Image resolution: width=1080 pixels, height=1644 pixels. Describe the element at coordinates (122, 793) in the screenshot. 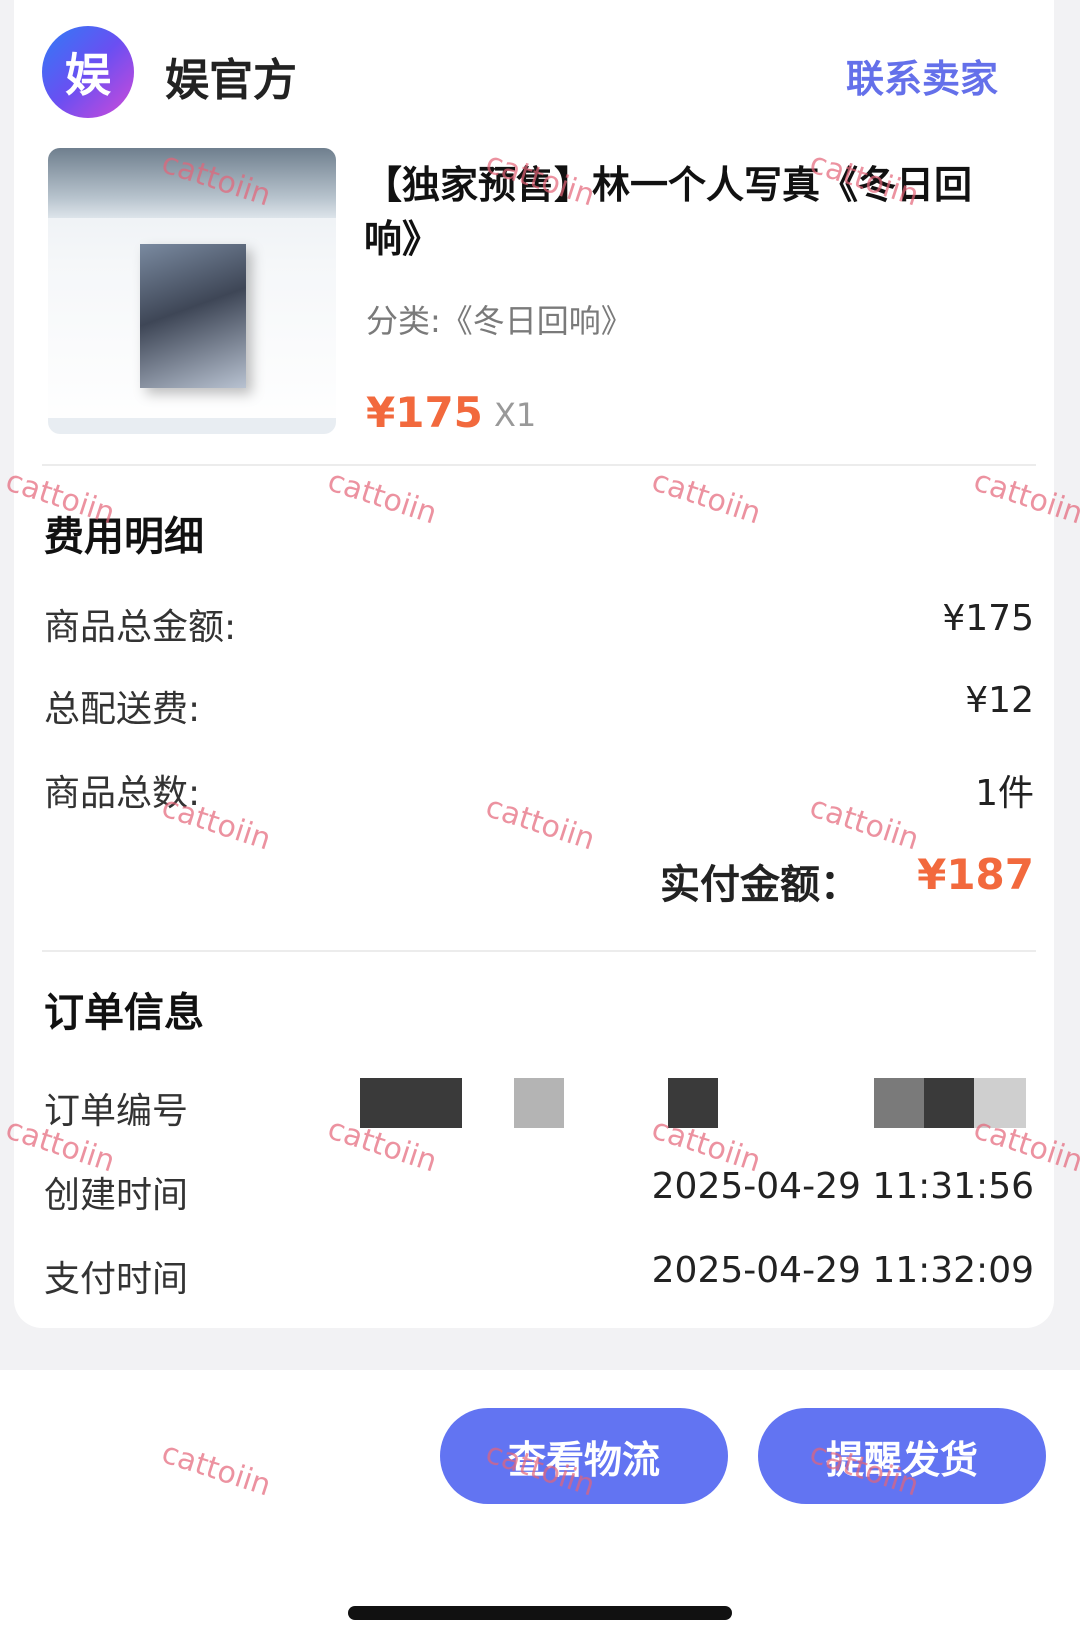

I see `fee-row-label: 商品总数:` at that location.